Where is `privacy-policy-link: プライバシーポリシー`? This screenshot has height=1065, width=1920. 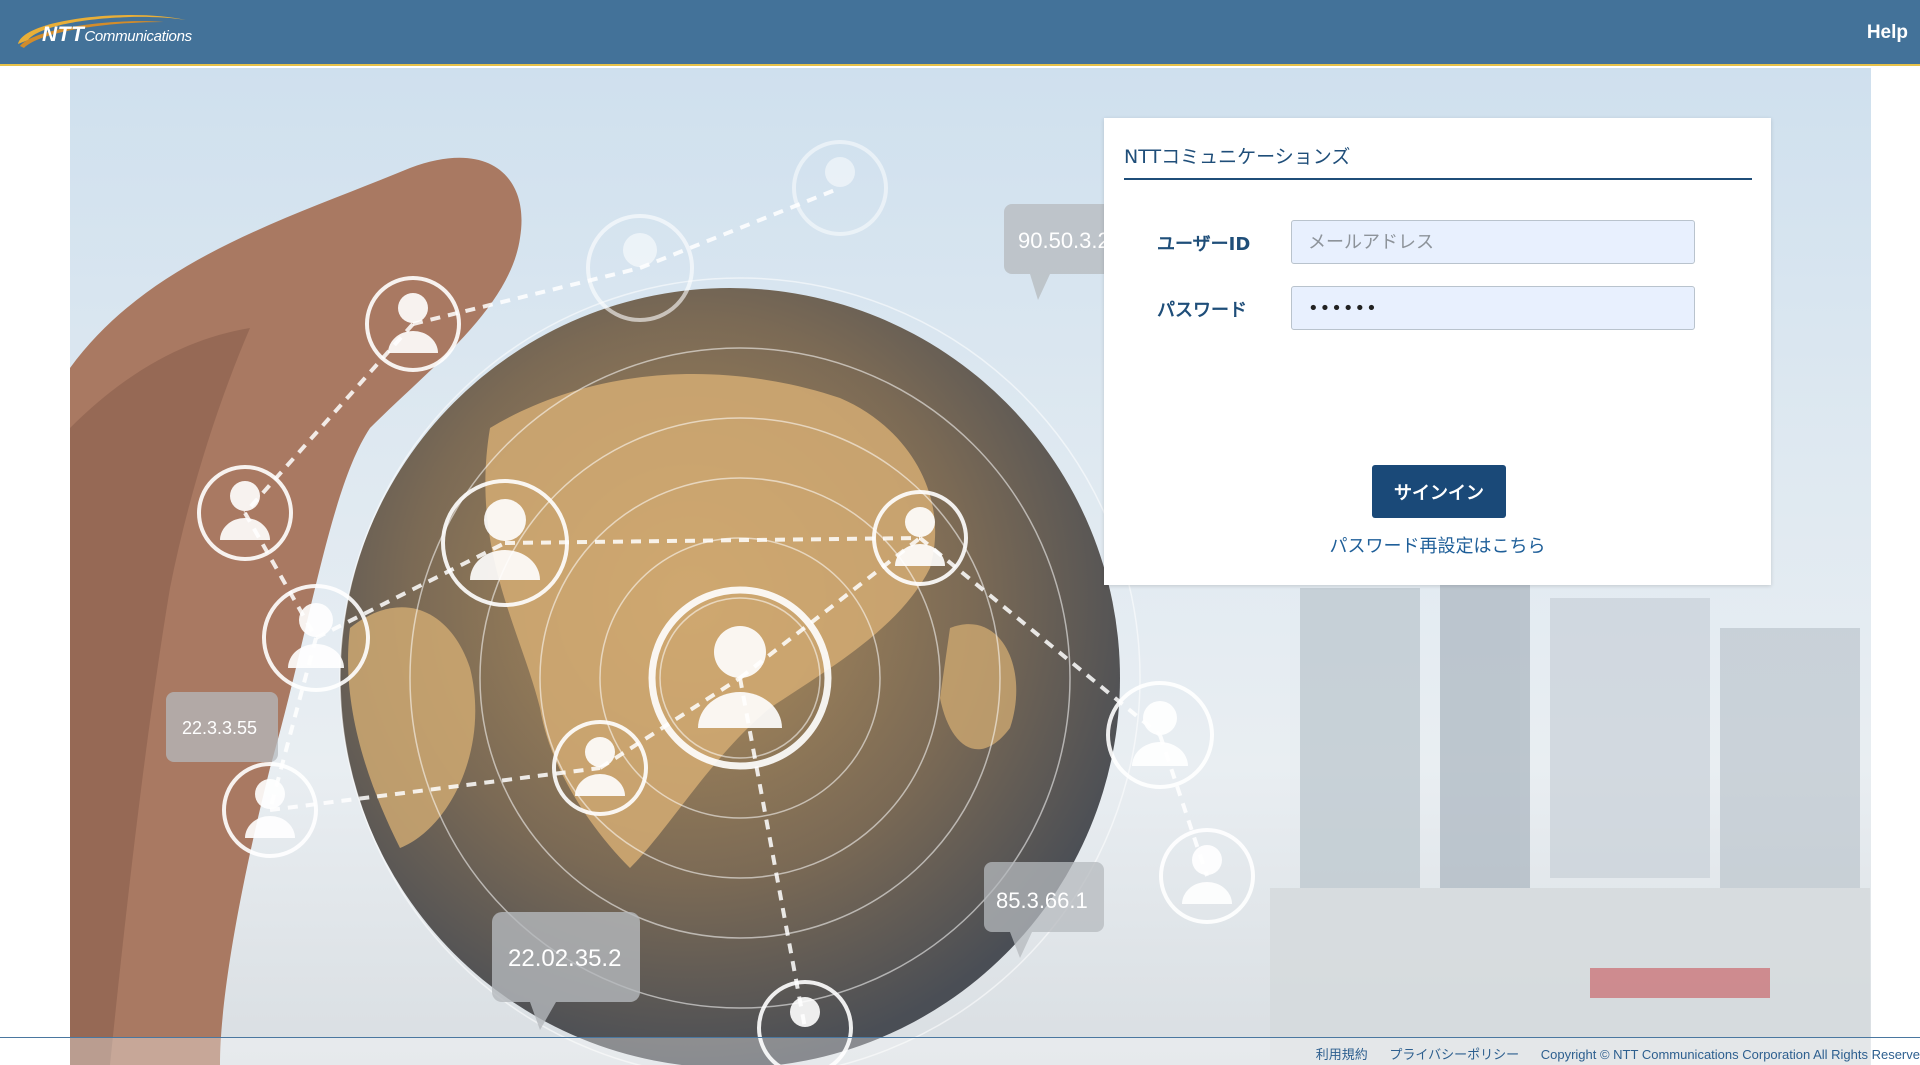 privacy-policy-link: プライバシーポリシー is located at coordinates (1454, 1054).